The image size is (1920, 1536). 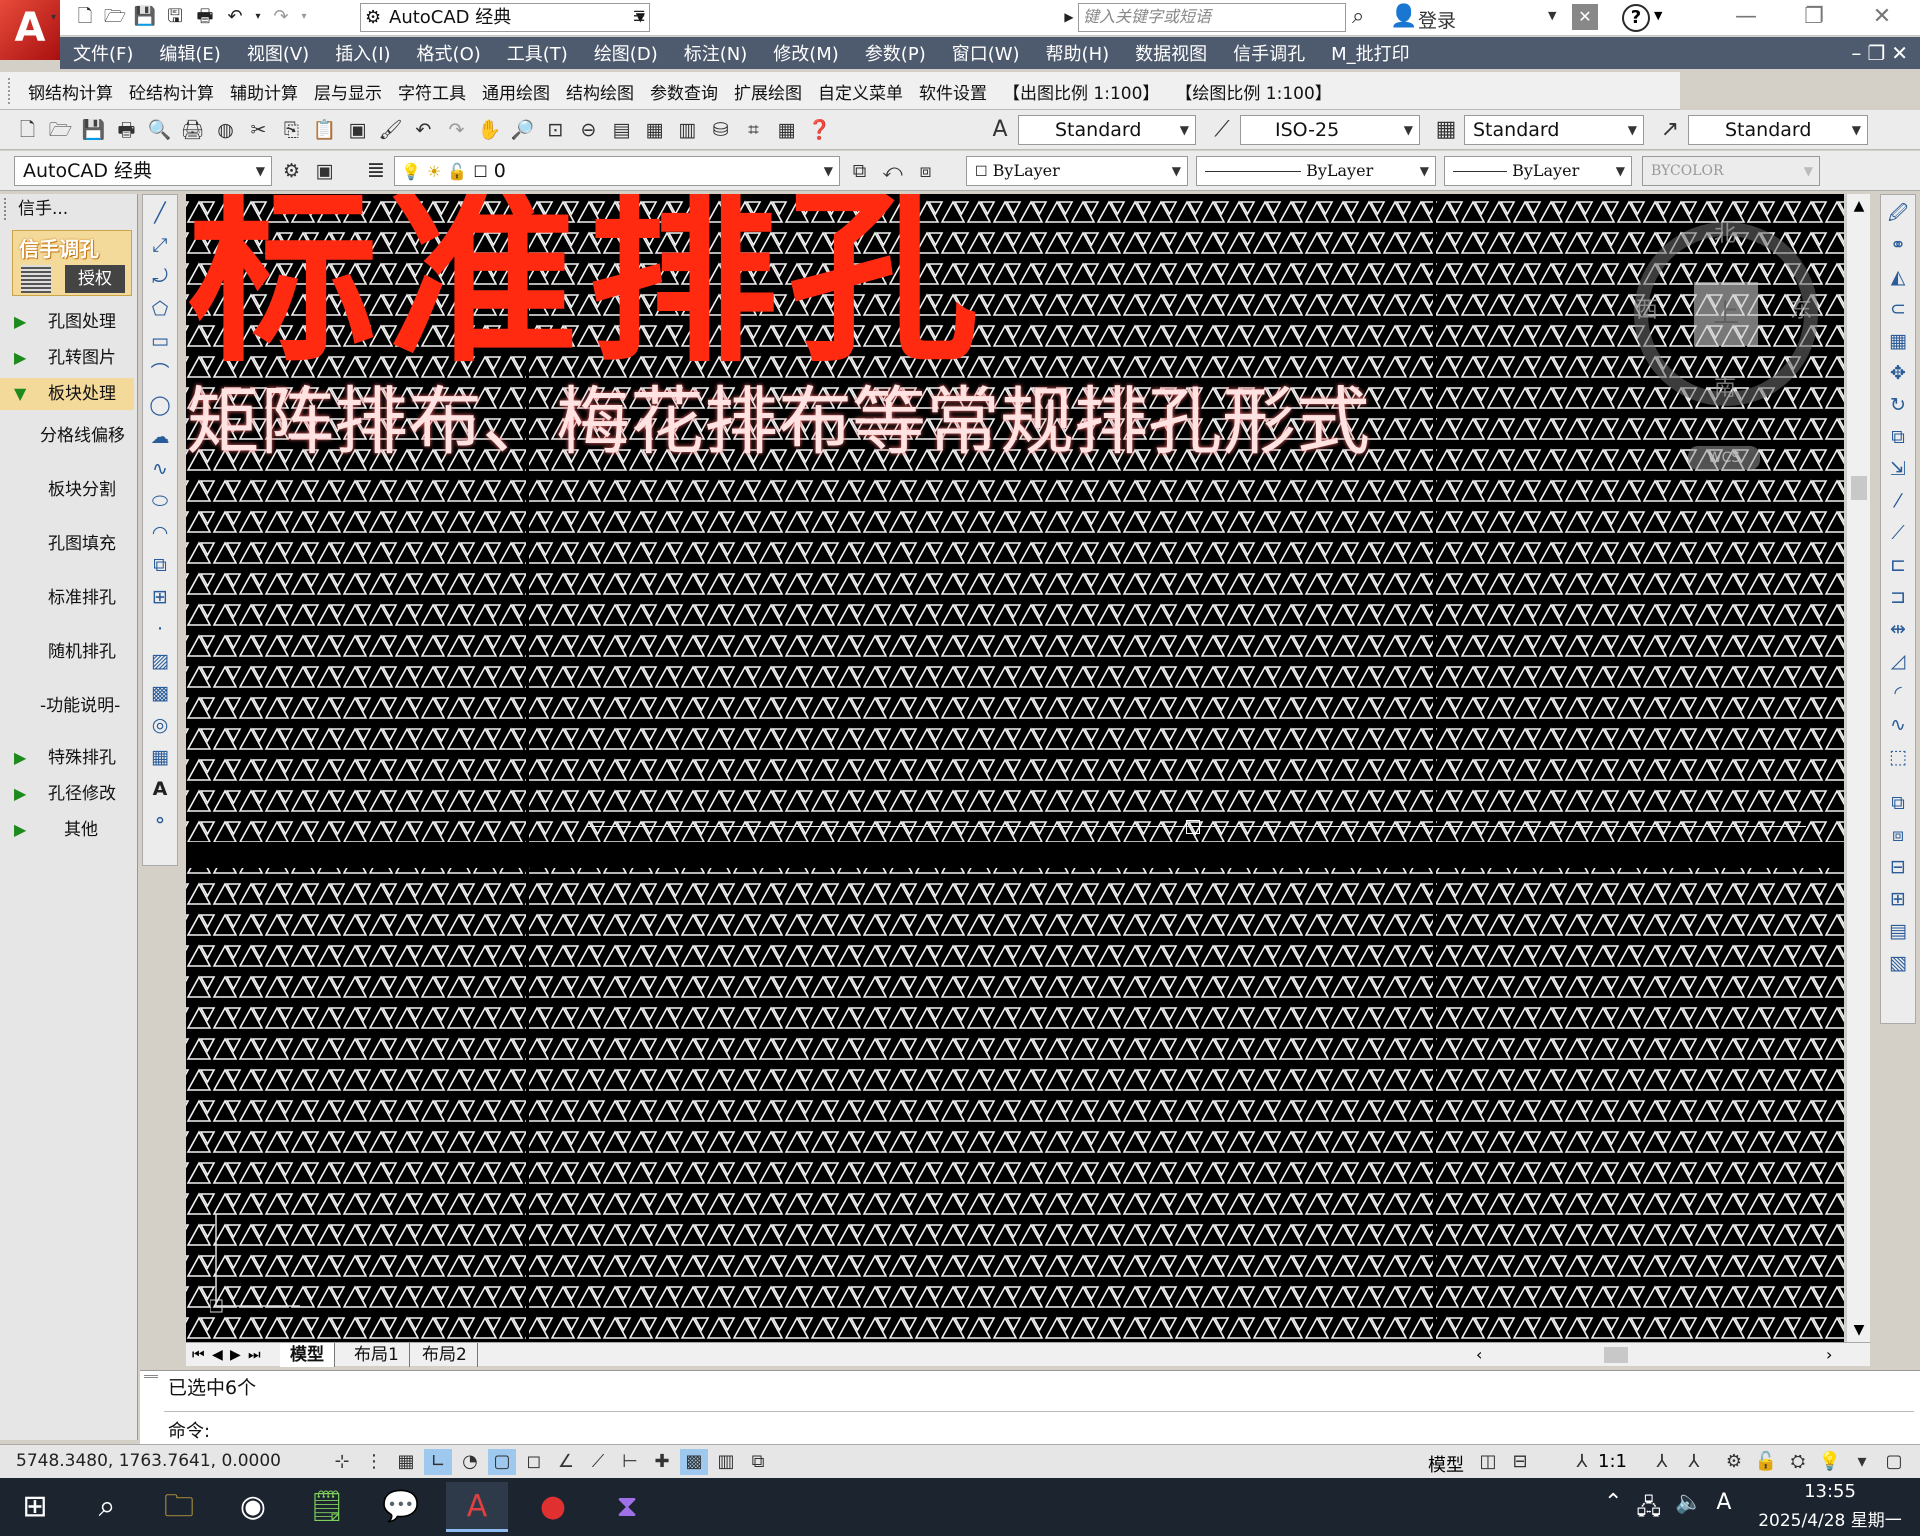 What do you see at coordinates (160, 213) in the screenshot?
I see `line-icon: ╱` at bounding box center [160, 213].